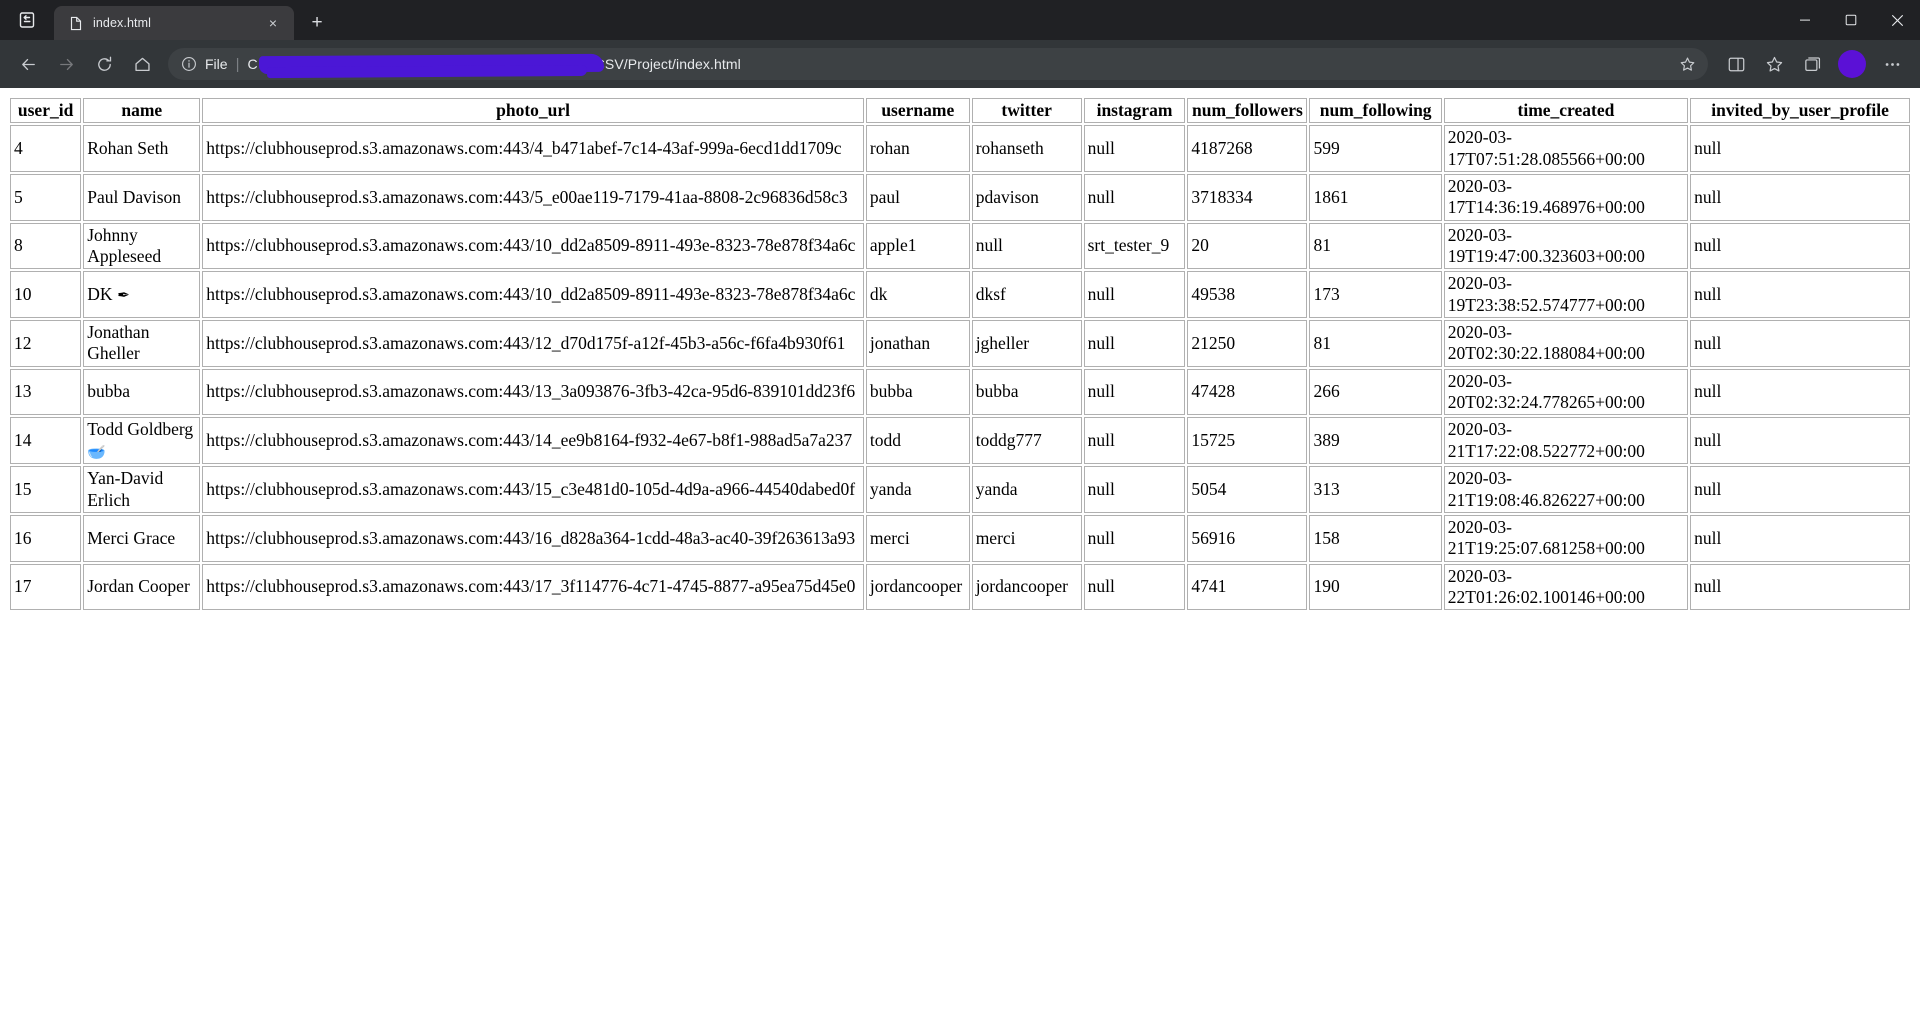 This screenshot has width=1920, height=1031. What do you see at coordinates (533, 111) in the screenshot?
I see `column-header-photo_url: photo_url` at bounding box center [533, 111].